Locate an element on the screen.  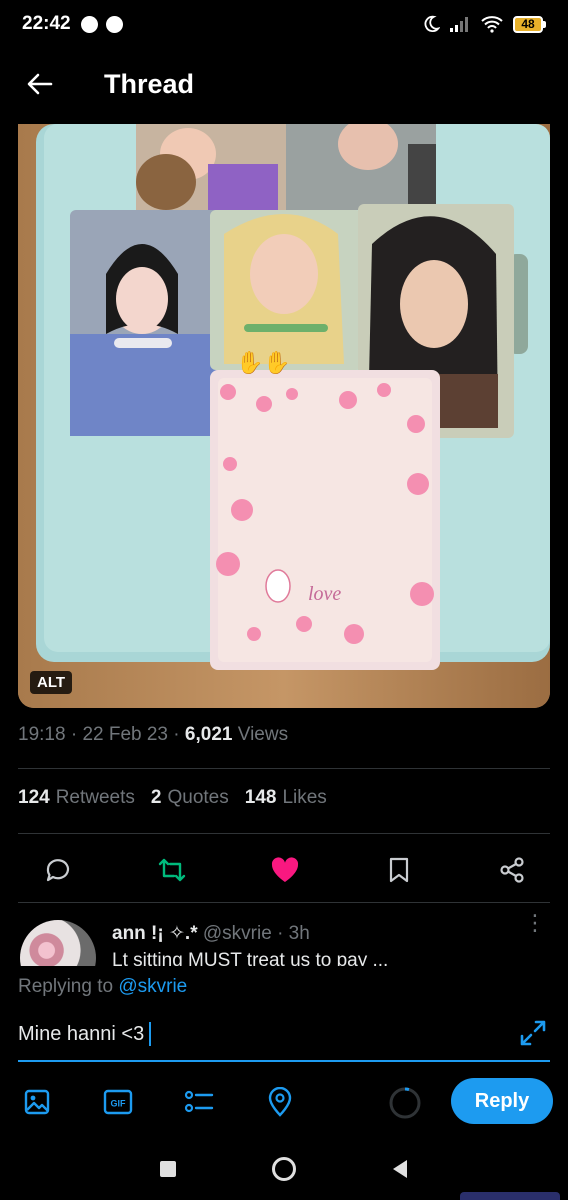
tweet-action-bar is located at coordinates (284, 870).